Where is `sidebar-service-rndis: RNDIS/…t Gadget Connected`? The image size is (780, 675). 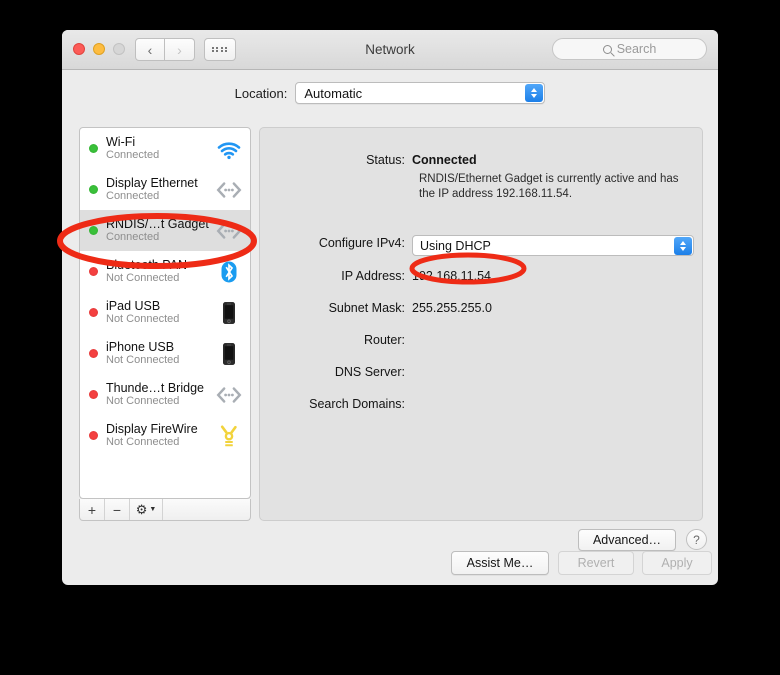
sidebar-service-rndis: RNDIS/…t Gadget Connected is located at coordinates (165, 230).